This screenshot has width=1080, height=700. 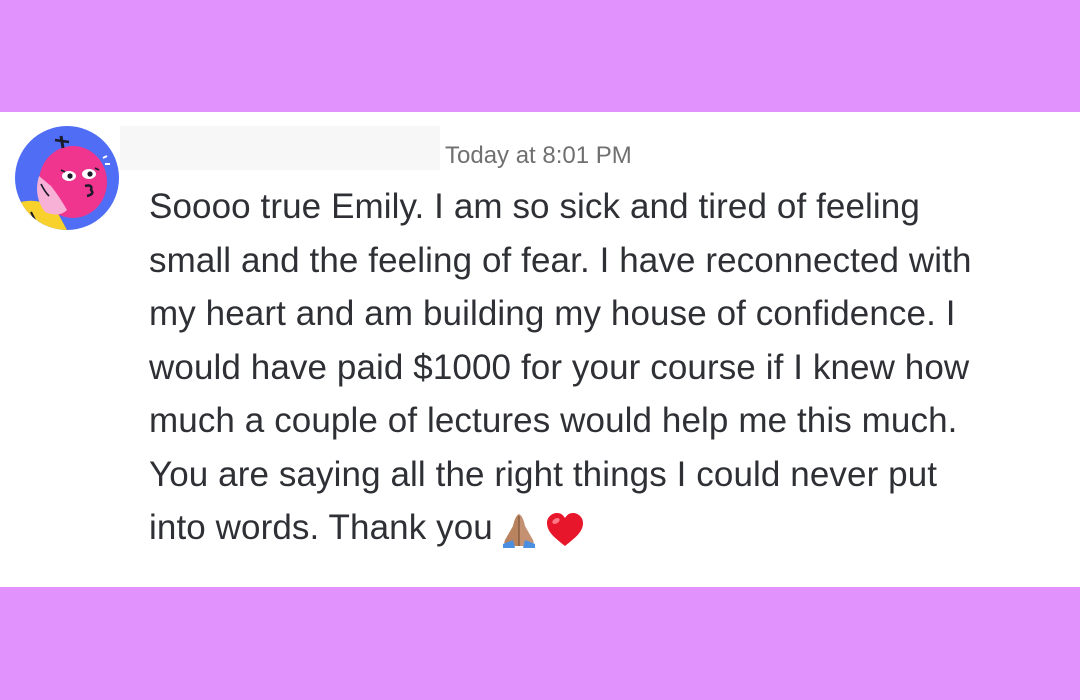 I want to click on folded-hands-icon, so click(x=519, y=530).